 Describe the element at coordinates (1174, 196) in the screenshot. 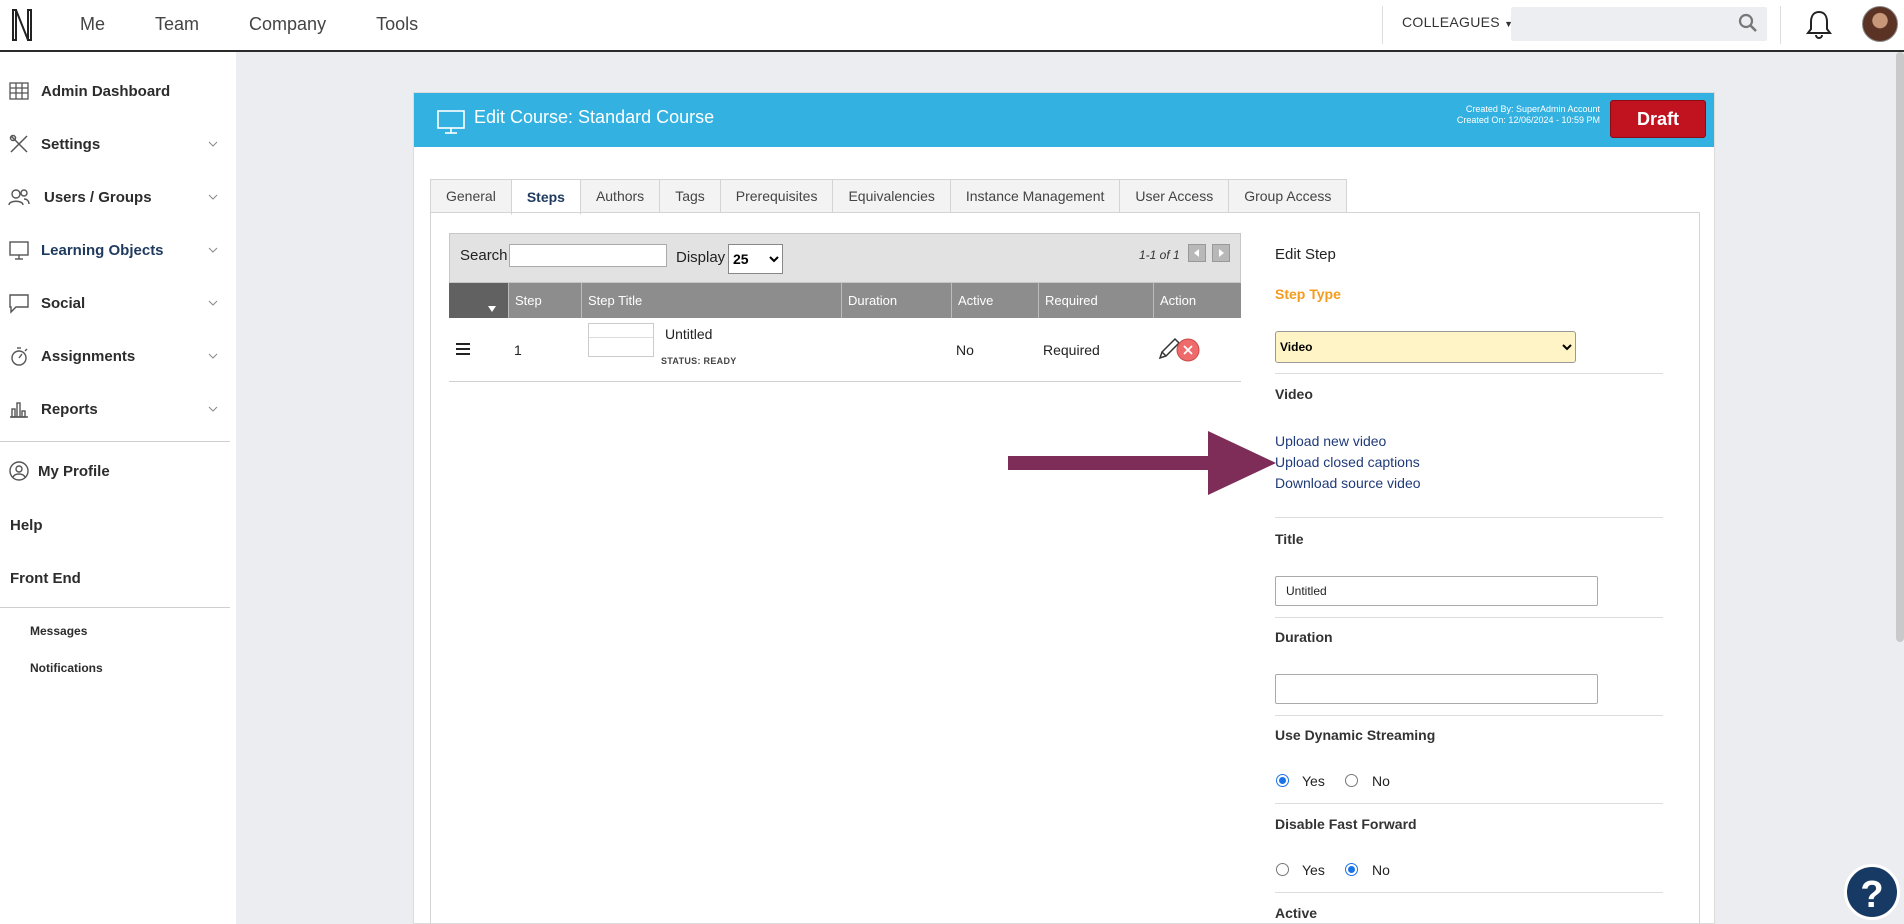

I see `tab-user-access: User Access` at that location.